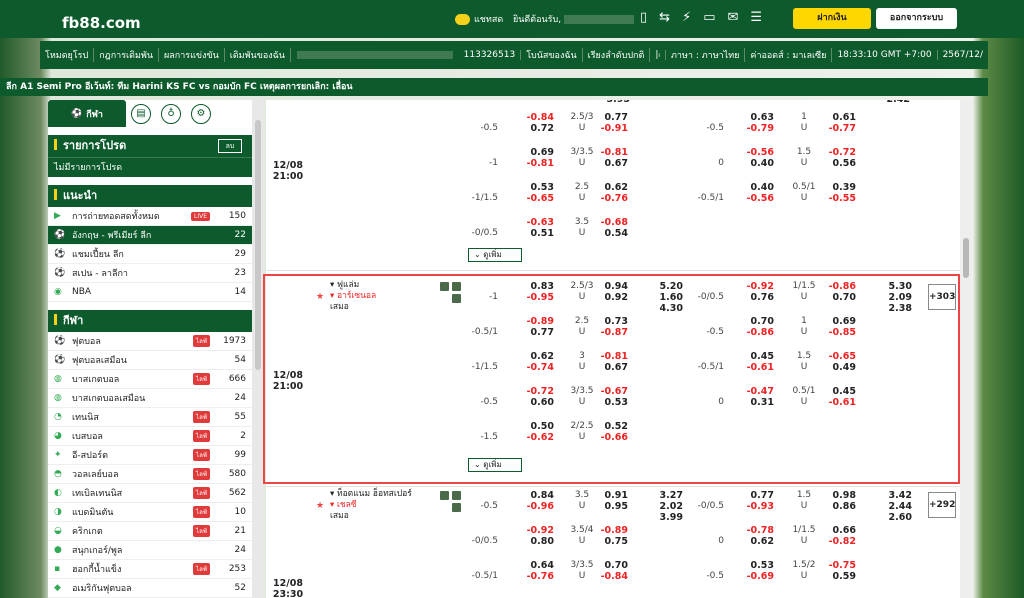  Describe the element at coordinates (757, 332) in the screenshot. I see `odds-home-half: -0.86` at that location.